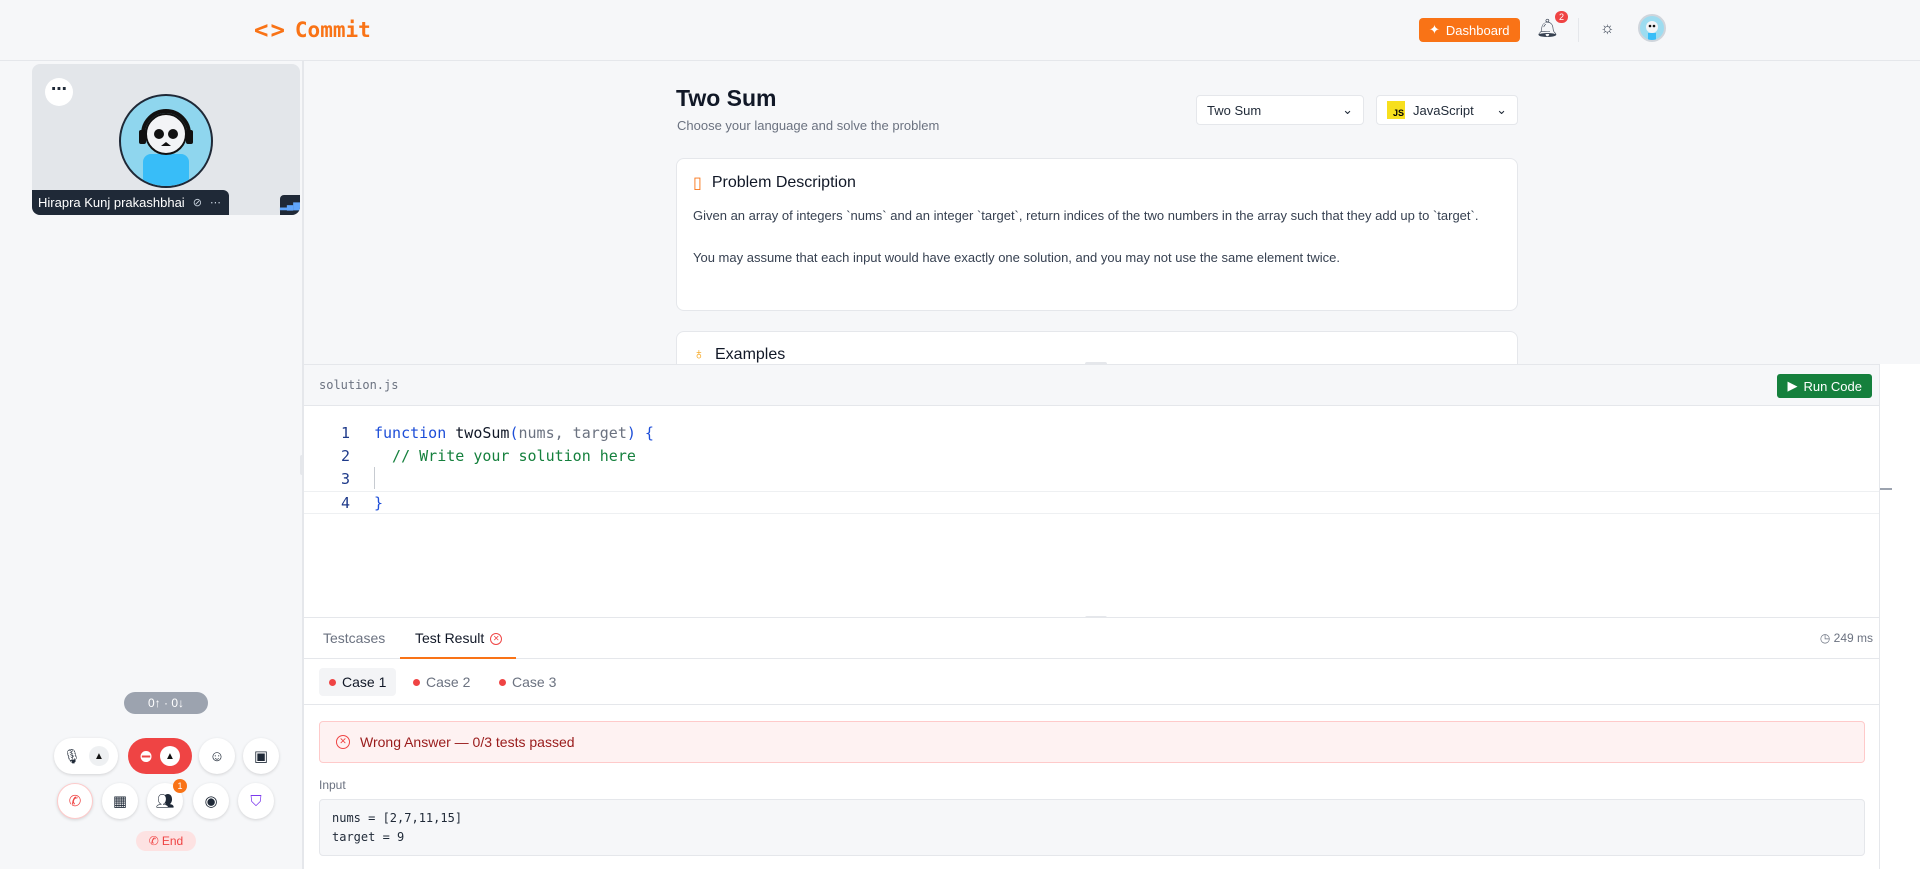 This screenshot has width=1920, height=869. What do you see at coordinates (1547, 28) in the screenshot?
I see `bell-icon: 🔔︎` at bounding box center [1547, 28].